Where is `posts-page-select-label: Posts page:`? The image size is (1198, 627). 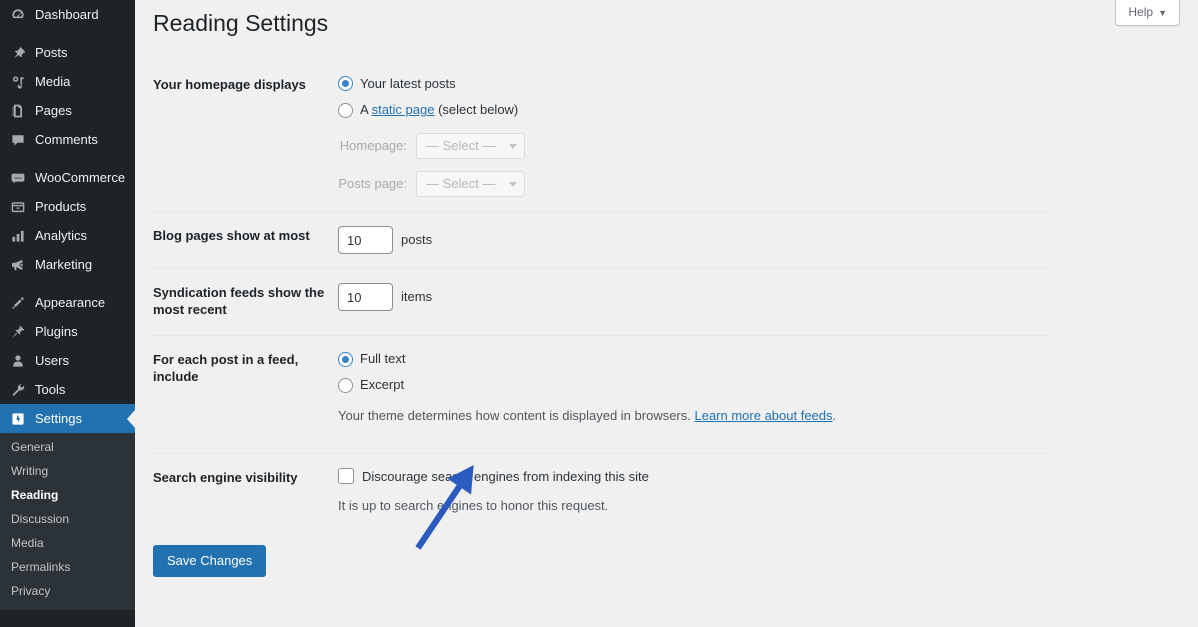
posts-page-select-label: Posts page: is located at coordinates (372, 184).